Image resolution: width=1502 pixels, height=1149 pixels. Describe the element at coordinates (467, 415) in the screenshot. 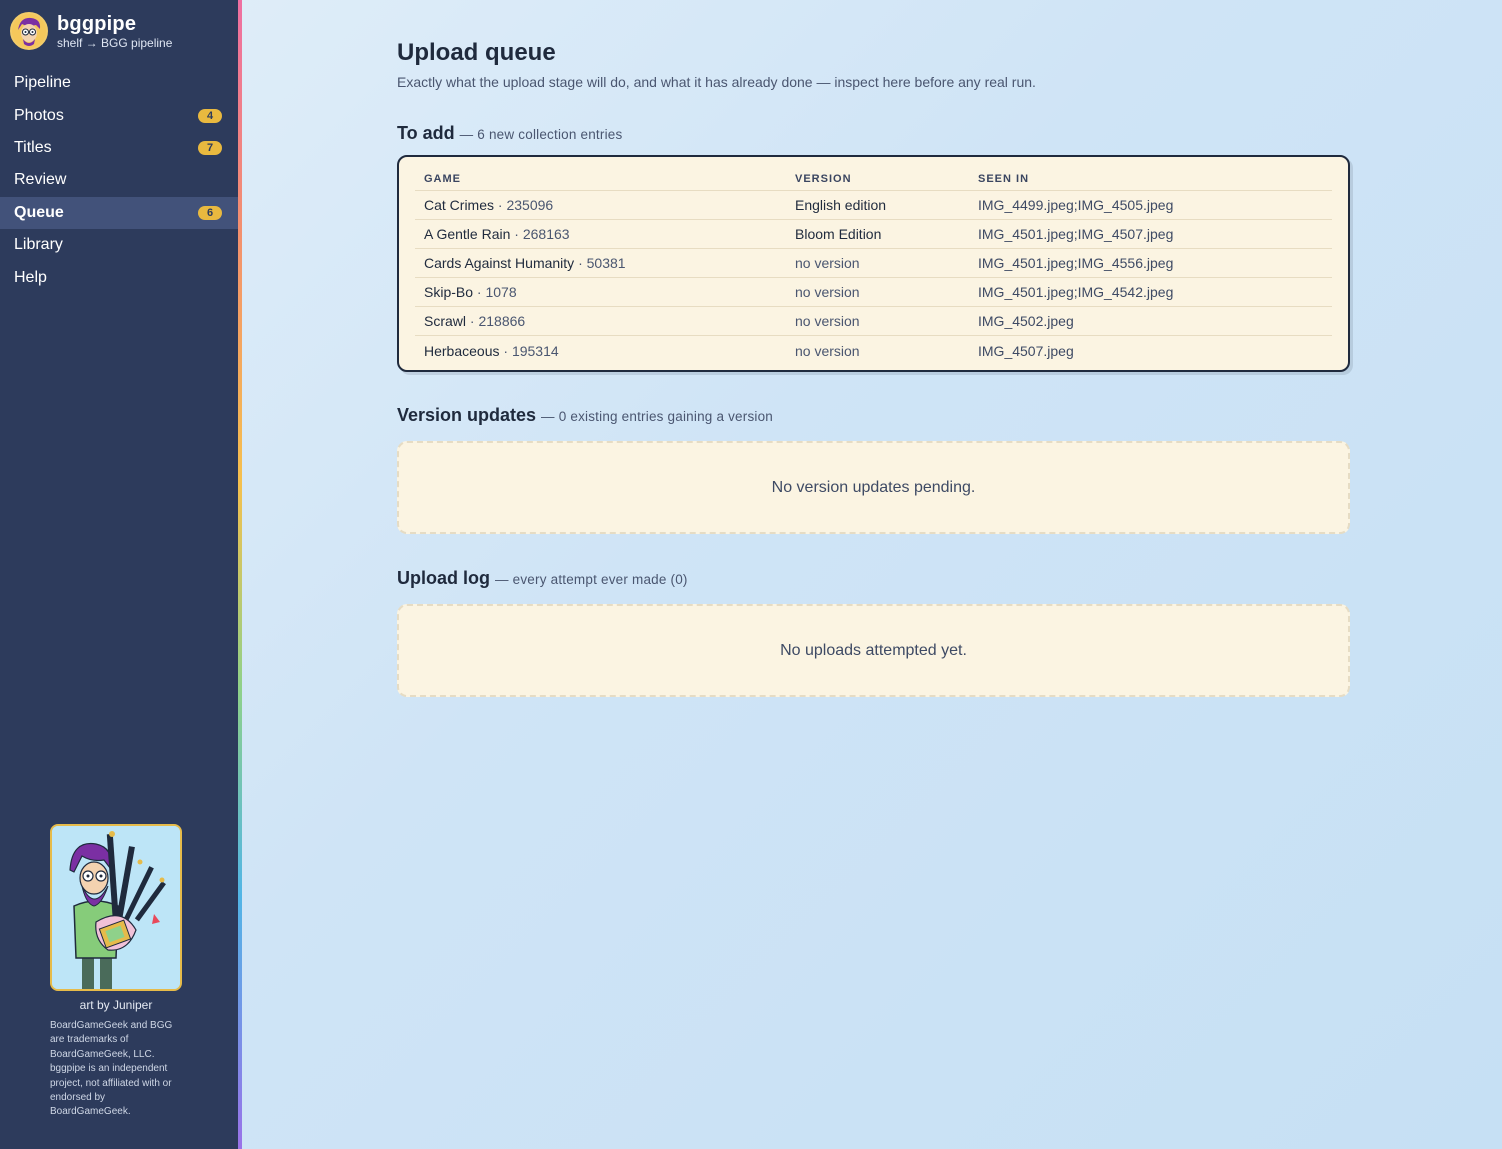

I see `section-title: Version updates` at that location.